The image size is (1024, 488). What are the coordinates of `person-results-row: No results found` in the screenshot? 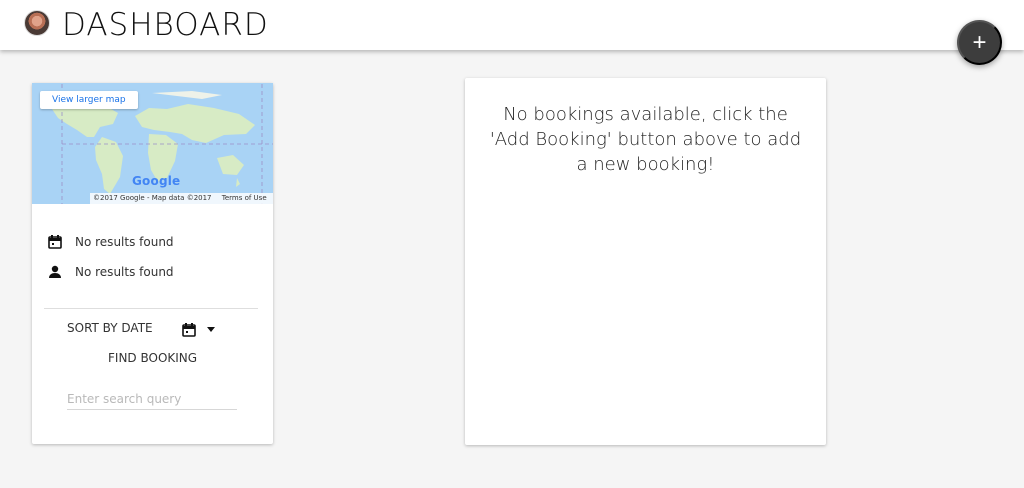 It's located at (110, 272).